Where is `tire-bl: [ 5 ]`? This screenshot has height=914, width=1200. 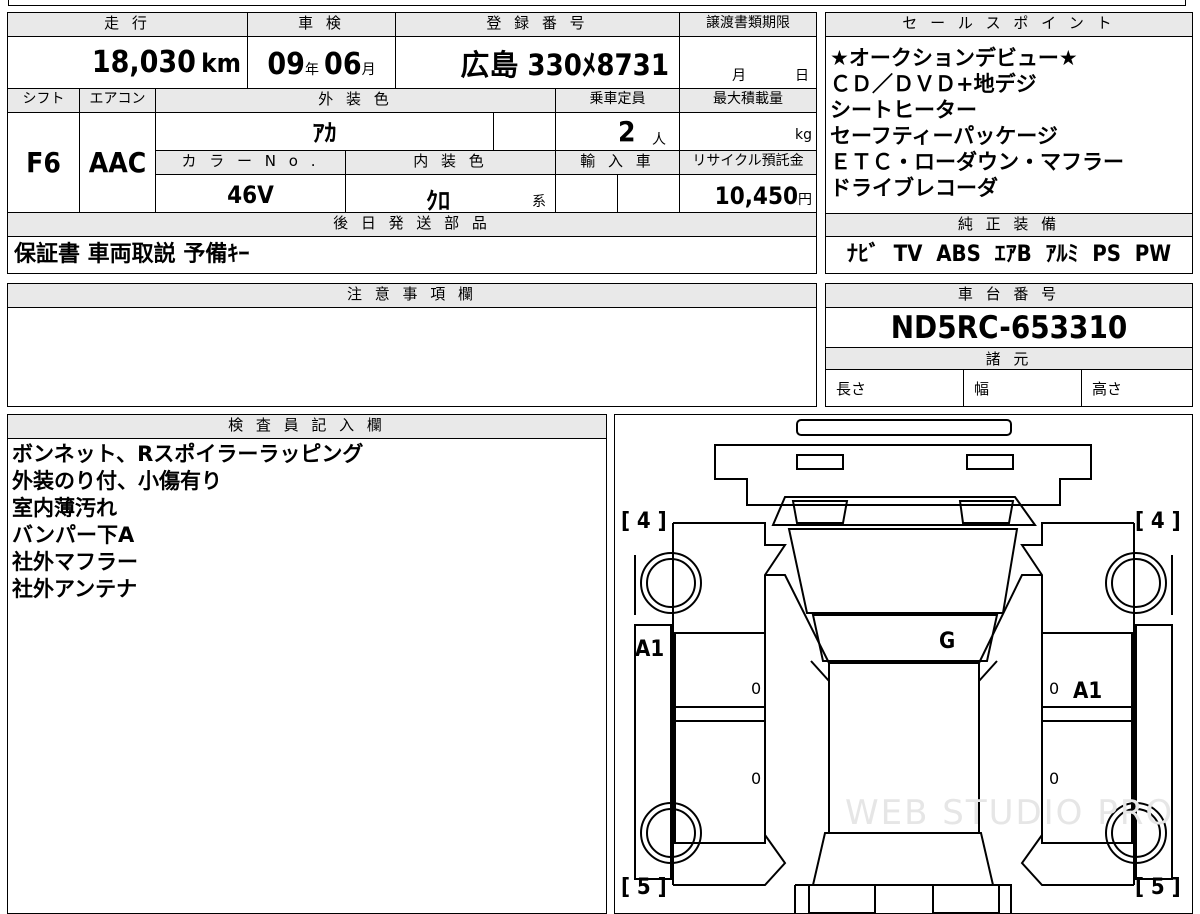 tire-bl: [ 5 ] is located at coordinates (644, 887).